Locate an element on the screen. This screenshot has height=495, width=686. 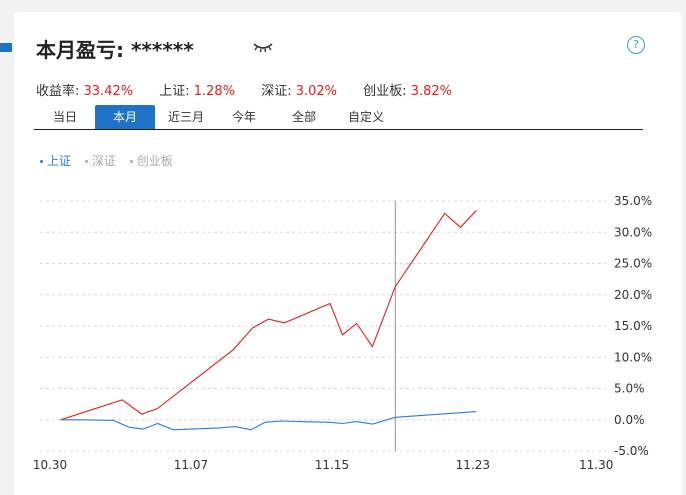
y-tick-label: 5.0% is located at coordinates (629, 389).